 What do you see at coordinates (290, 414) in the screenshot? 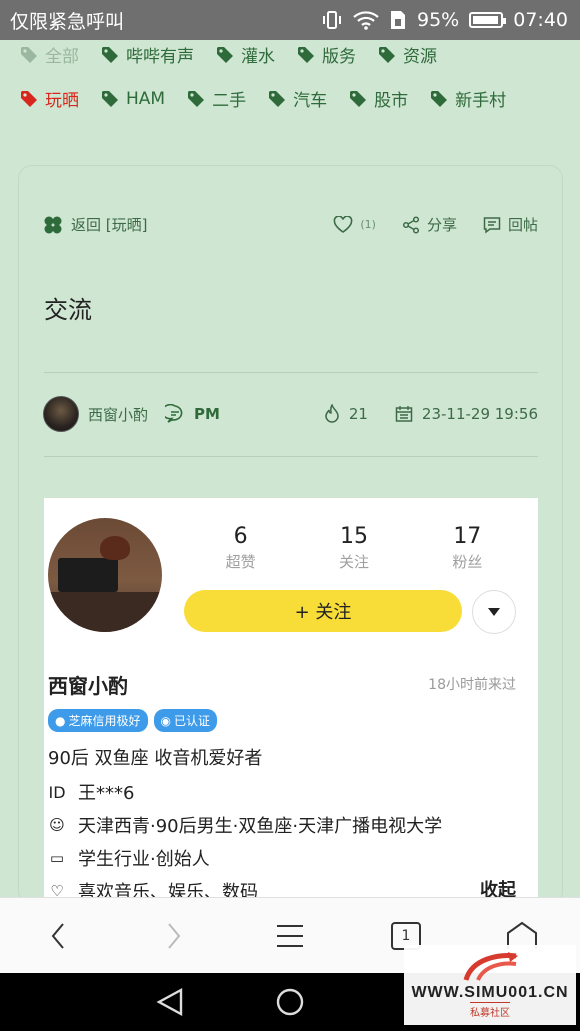
I see `post-meta: 西窗小酌 PM 21 23-11-29 19:56` at bounding box center [290, 414].